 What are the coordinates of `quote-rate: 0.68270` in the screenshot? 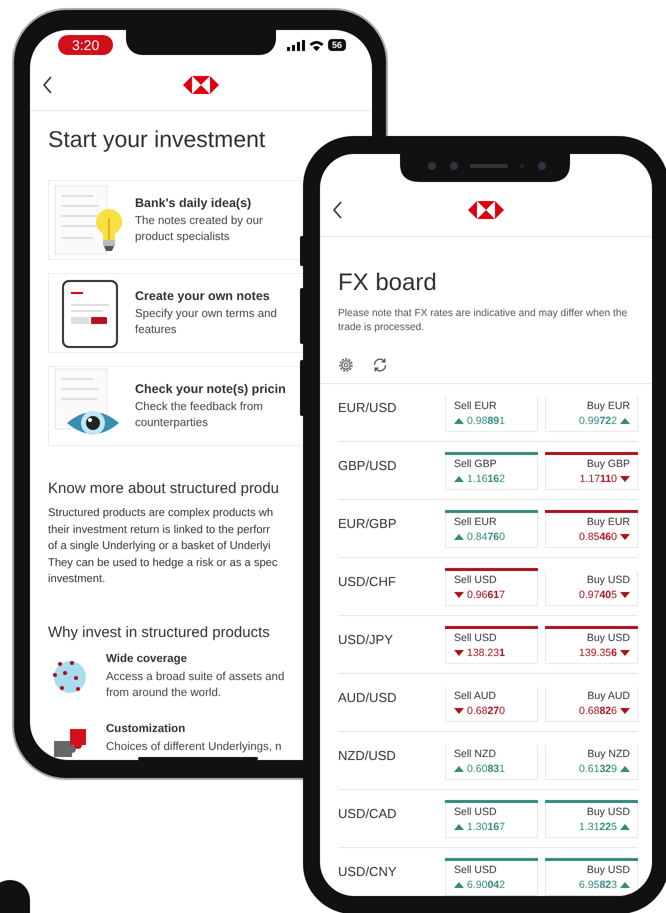 It's located at (486, 711).